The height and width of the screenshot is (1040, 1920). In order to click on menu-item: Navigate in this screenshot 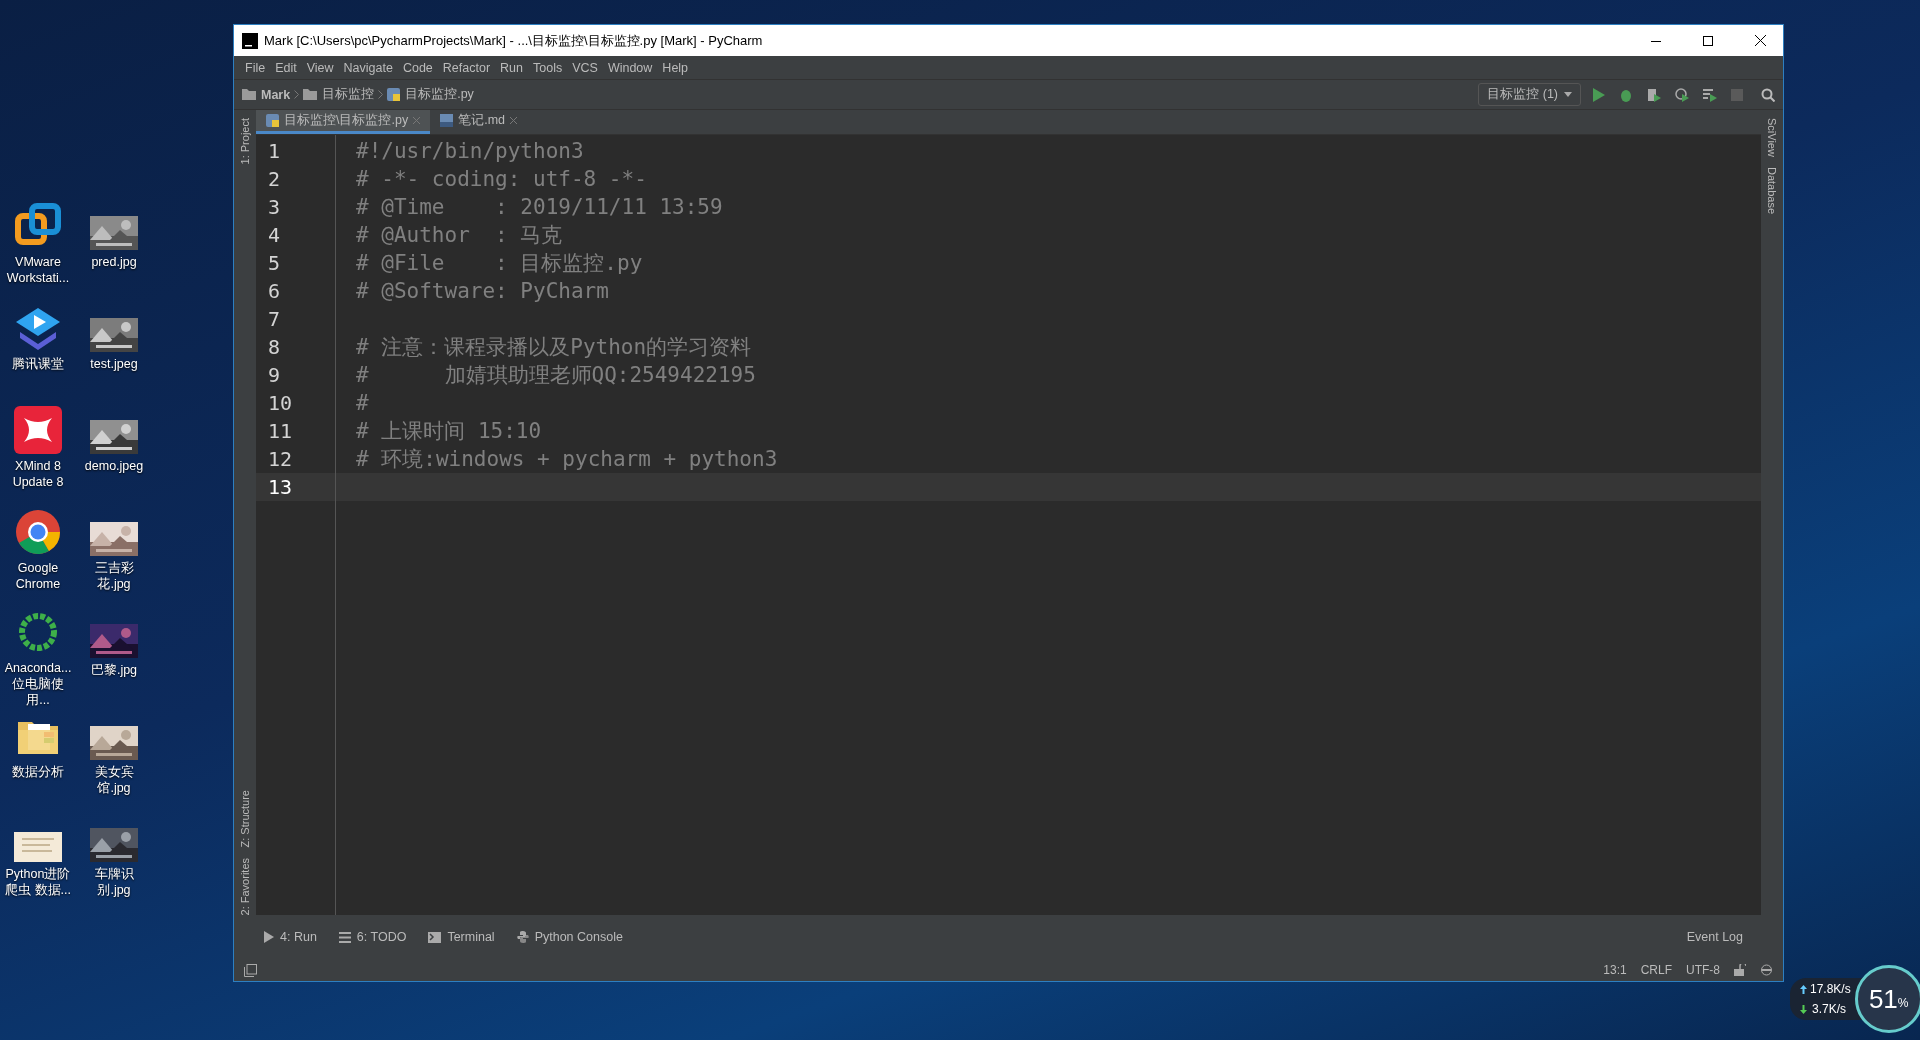, I will do `click(368, 67)`.